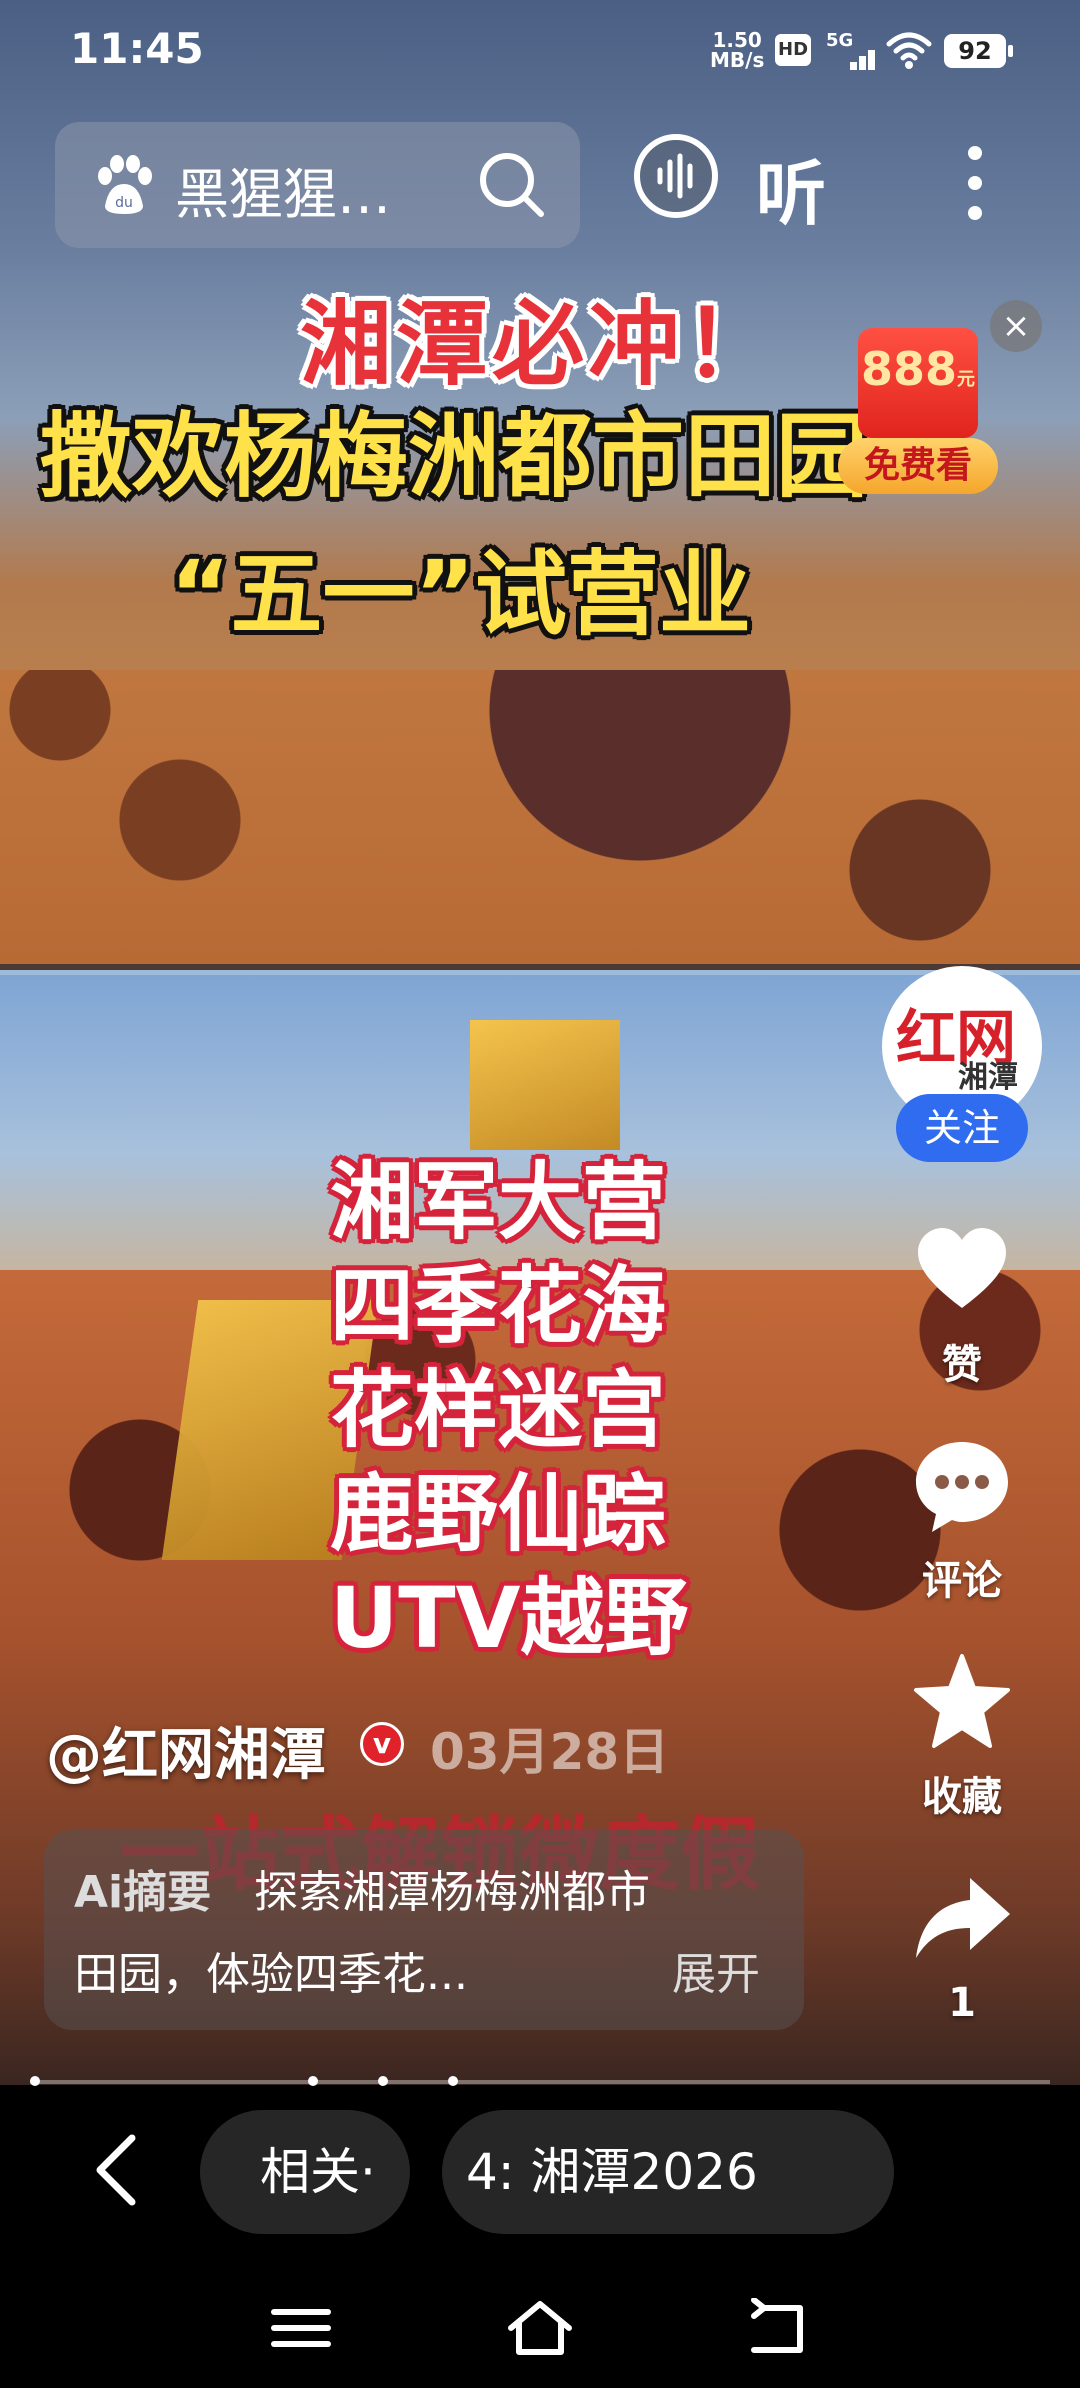 This screenshot has width=1080, height=2388. I want to click on like-button: 赞, so click(962, 1304).